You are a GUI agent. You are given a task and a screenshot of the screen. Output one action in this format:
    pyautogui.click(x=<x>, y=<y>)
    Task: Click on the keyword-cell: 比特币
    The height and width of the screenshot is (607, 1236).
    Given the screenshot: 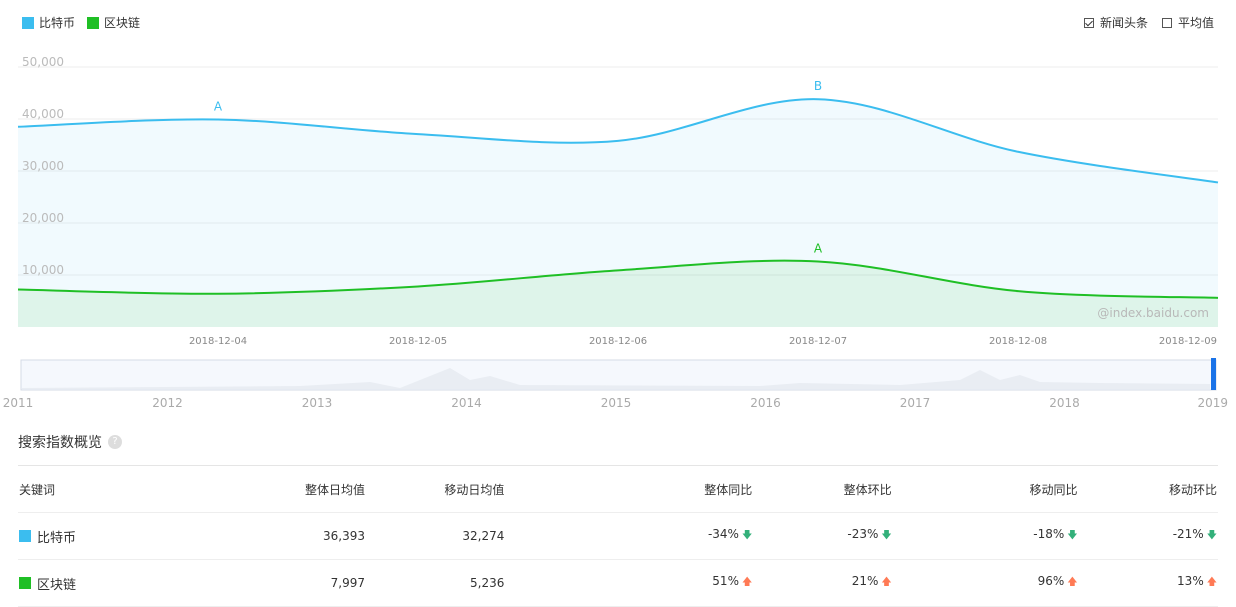 What is the action you would take?
    pyautogui.click(x=100, y=536)
    